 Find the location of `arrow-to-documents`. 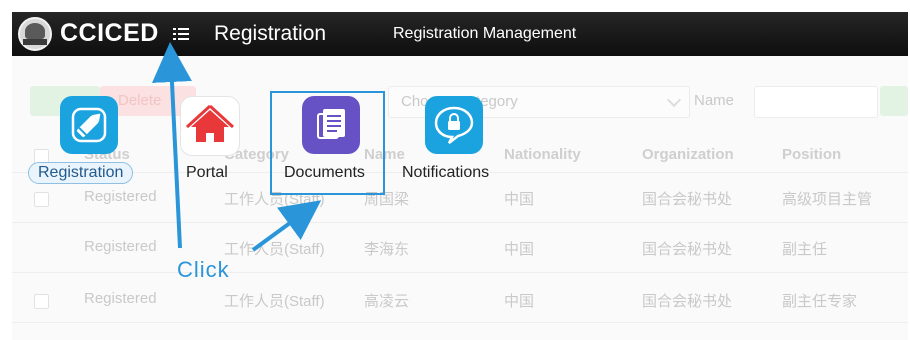

arrow-to-documents is located at coordinates (286, 226).